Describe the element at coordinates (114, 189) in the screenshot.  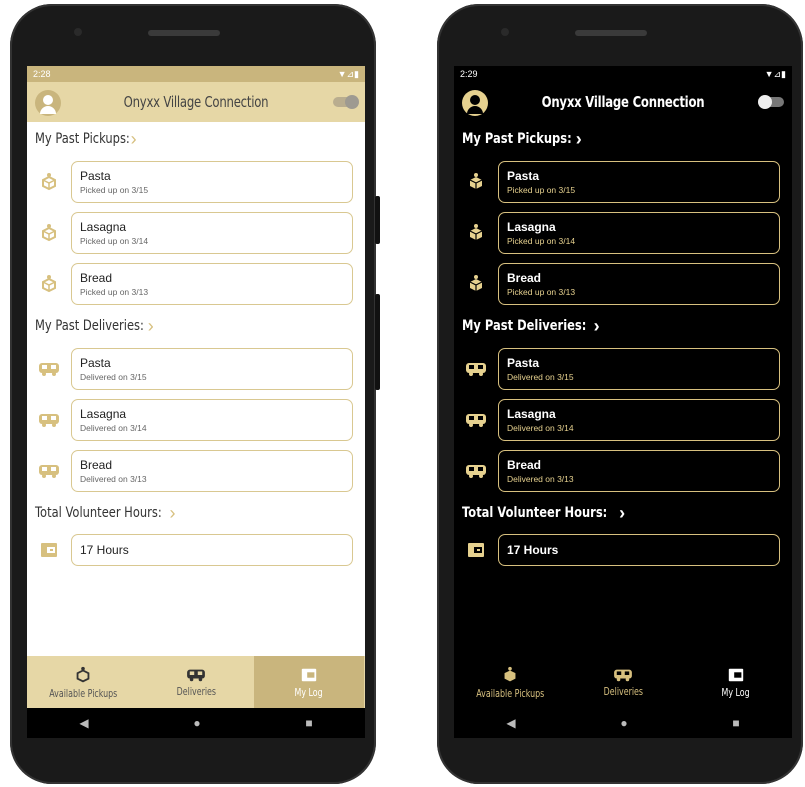
I see `card-subtitle: Picked up on 3/15` at that location.